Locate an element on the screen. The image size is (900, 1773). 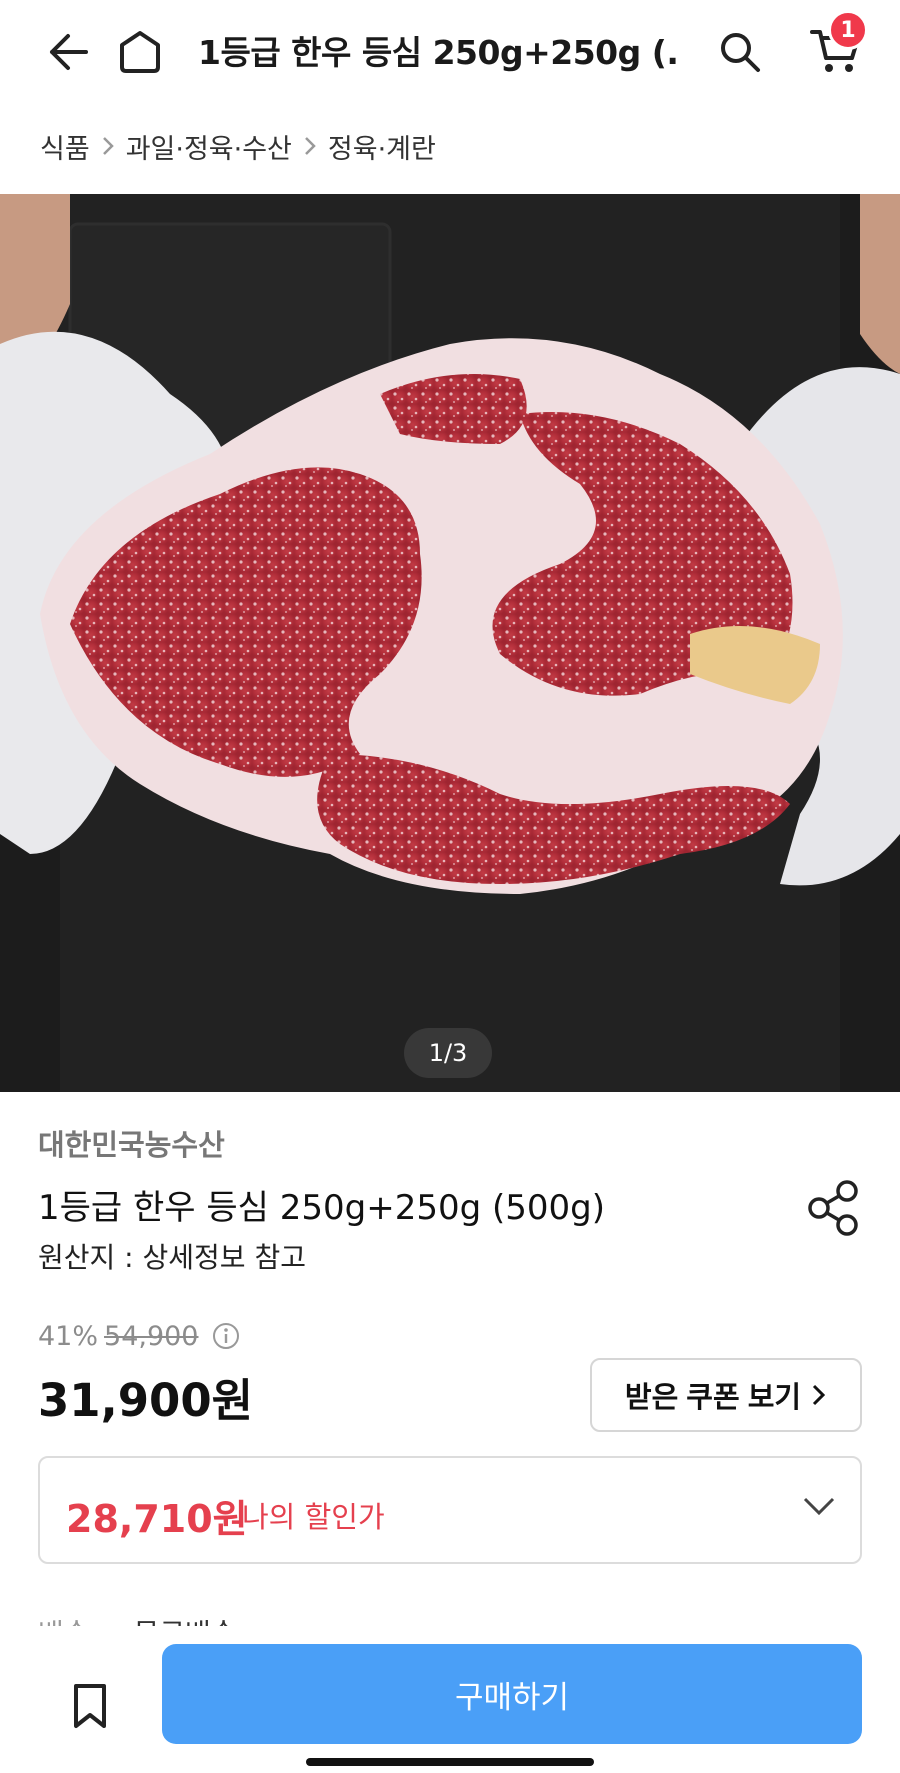
home-icon is located at coordinates (140, 52).